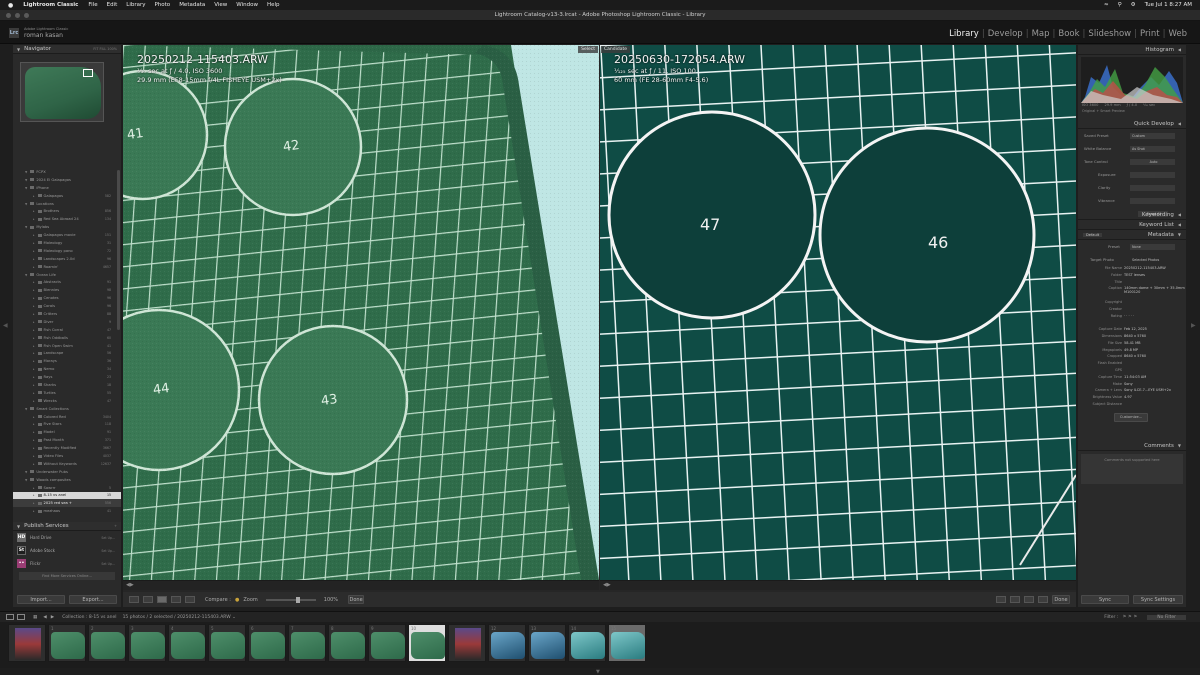 The height and width of the screenshot is (675, 1200). What do you see at coordinates (67, 267) in the screenshot?
I see `collection-item: ▸ Roamin' 4657` at bounding box center [67, 267].